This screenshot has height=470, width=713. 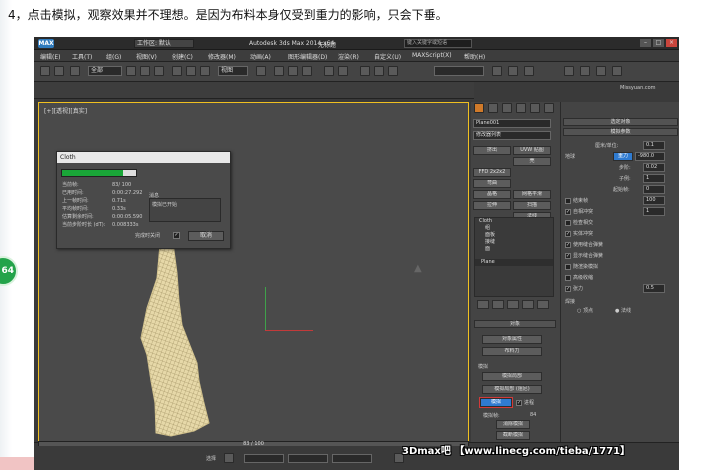 I want to click on self-collision-checkbox: ✓, so click(x=568, y=211).